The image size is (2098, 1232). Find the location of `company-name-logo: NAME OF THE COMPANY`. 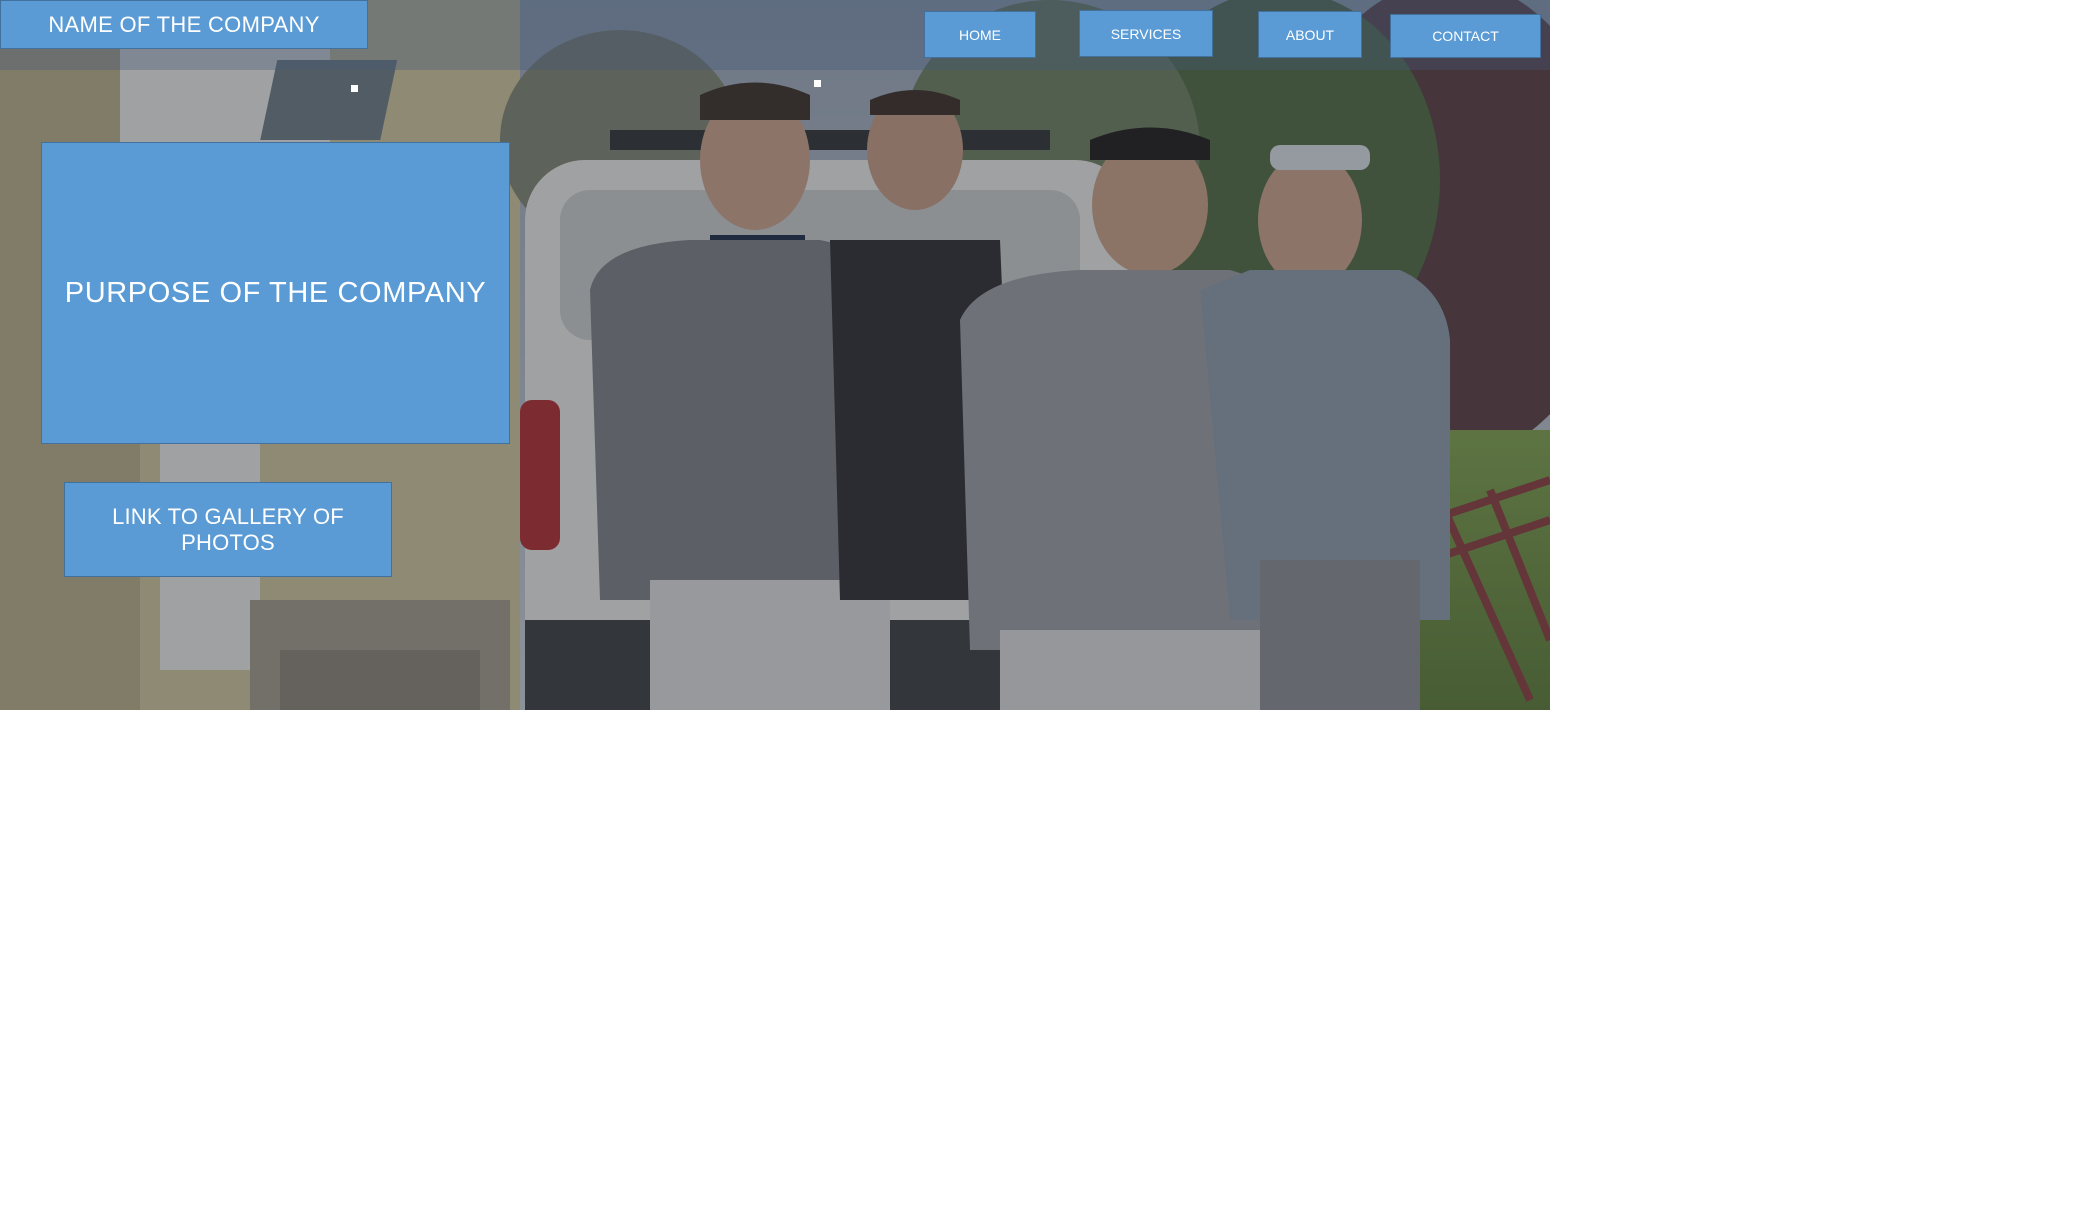

company-name-logo: NAME OF THE COMPANY is located at coordinates (184, 24).